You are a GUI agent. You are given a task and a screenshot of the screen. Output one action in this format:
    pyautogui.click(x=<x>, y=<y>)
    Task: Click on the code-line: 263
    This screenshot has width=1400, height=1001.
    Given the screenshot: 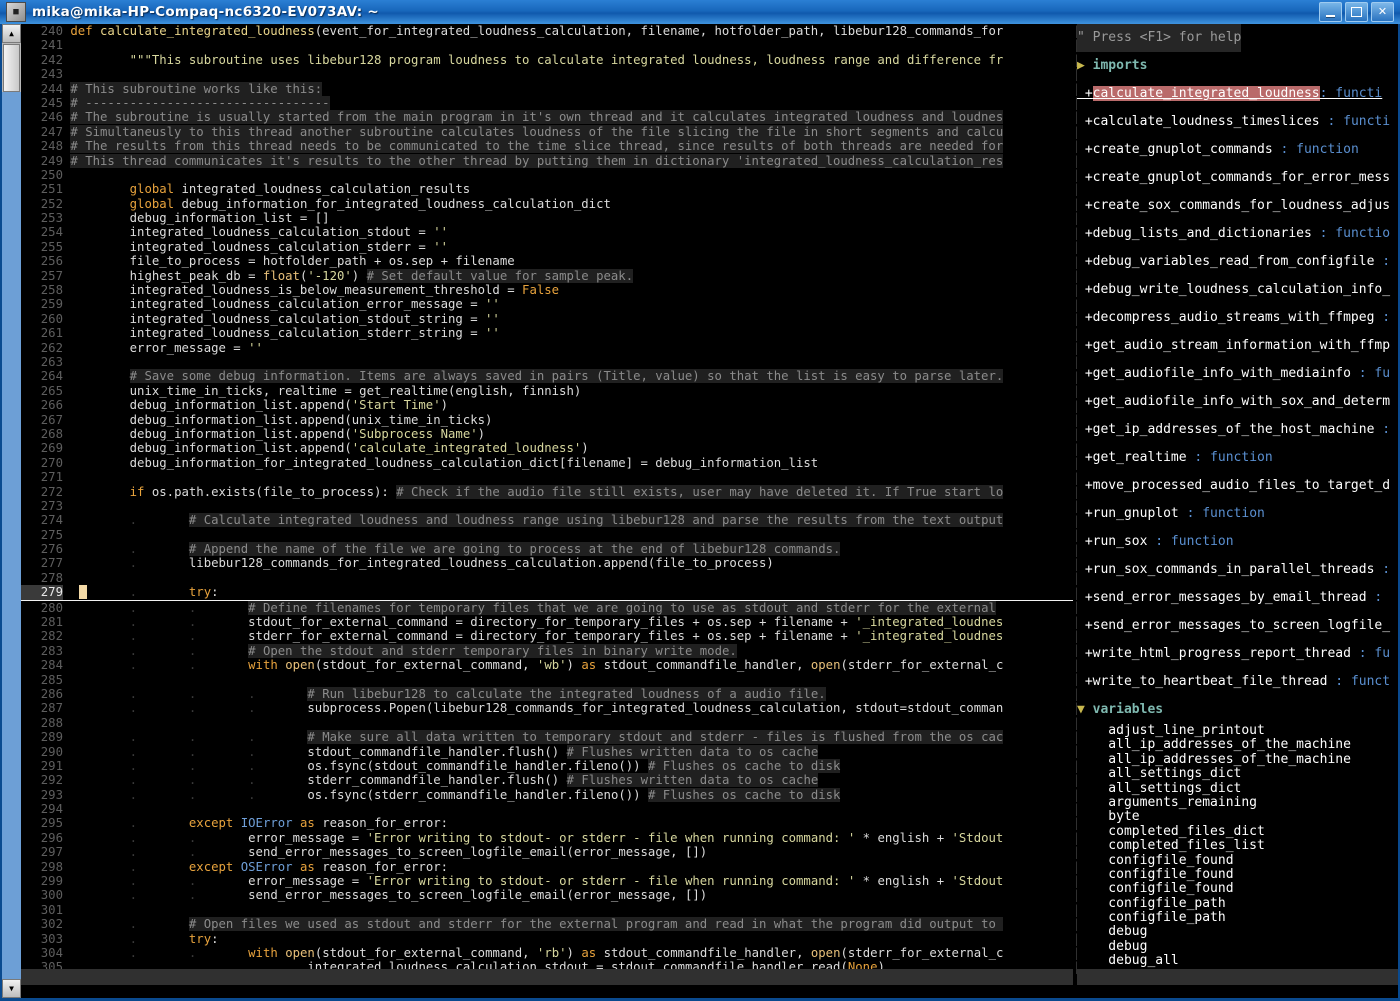 What is the action you would take?
    pyautogui.click(x=547, y=362)
    